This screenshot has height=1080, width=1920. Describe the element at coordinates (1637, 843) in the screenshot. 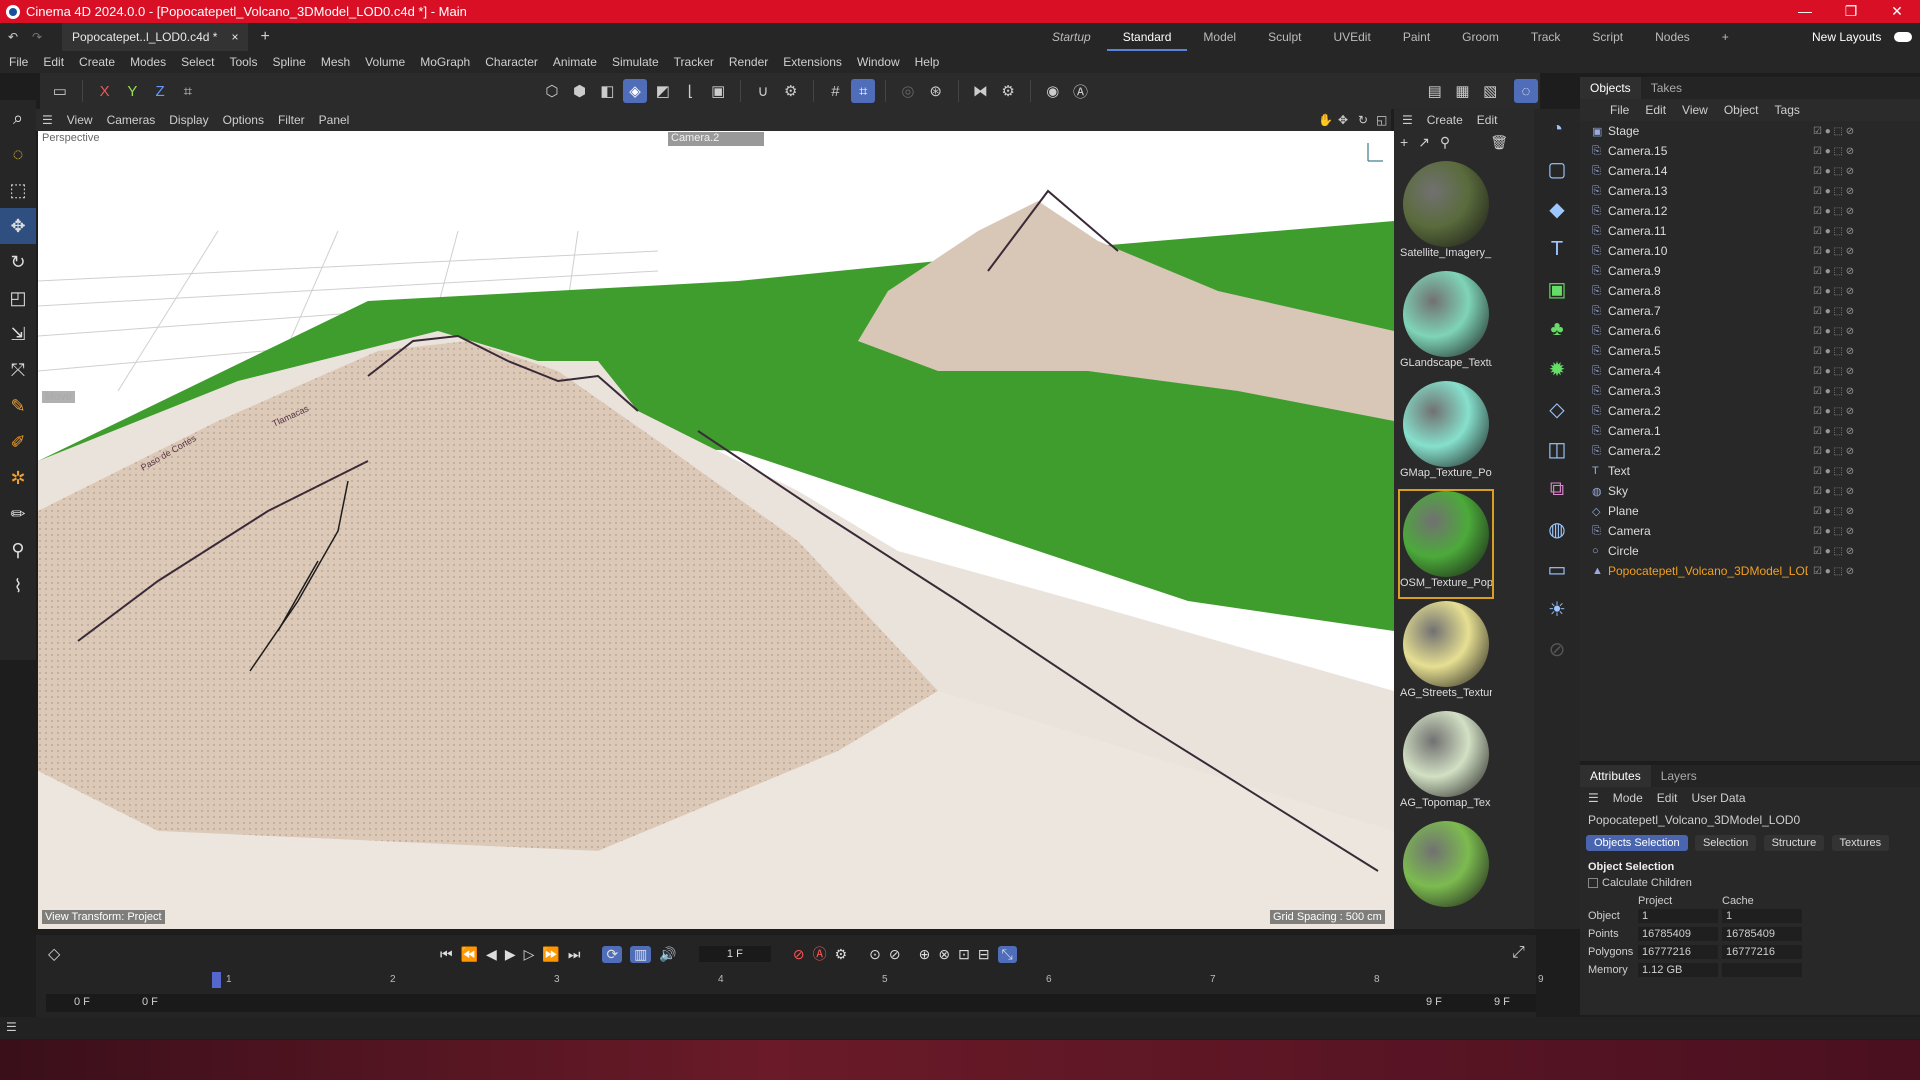

I see `objects-selection-button: Objects Selection` at that location.